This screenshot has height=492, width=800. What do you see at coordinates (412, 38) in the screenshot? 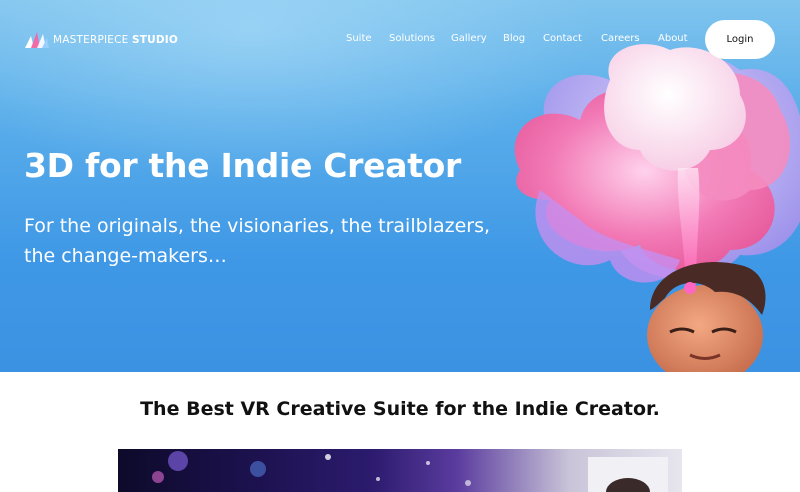
I see `nav-item-solutions: Solutions` at bounding box center [412, 38].